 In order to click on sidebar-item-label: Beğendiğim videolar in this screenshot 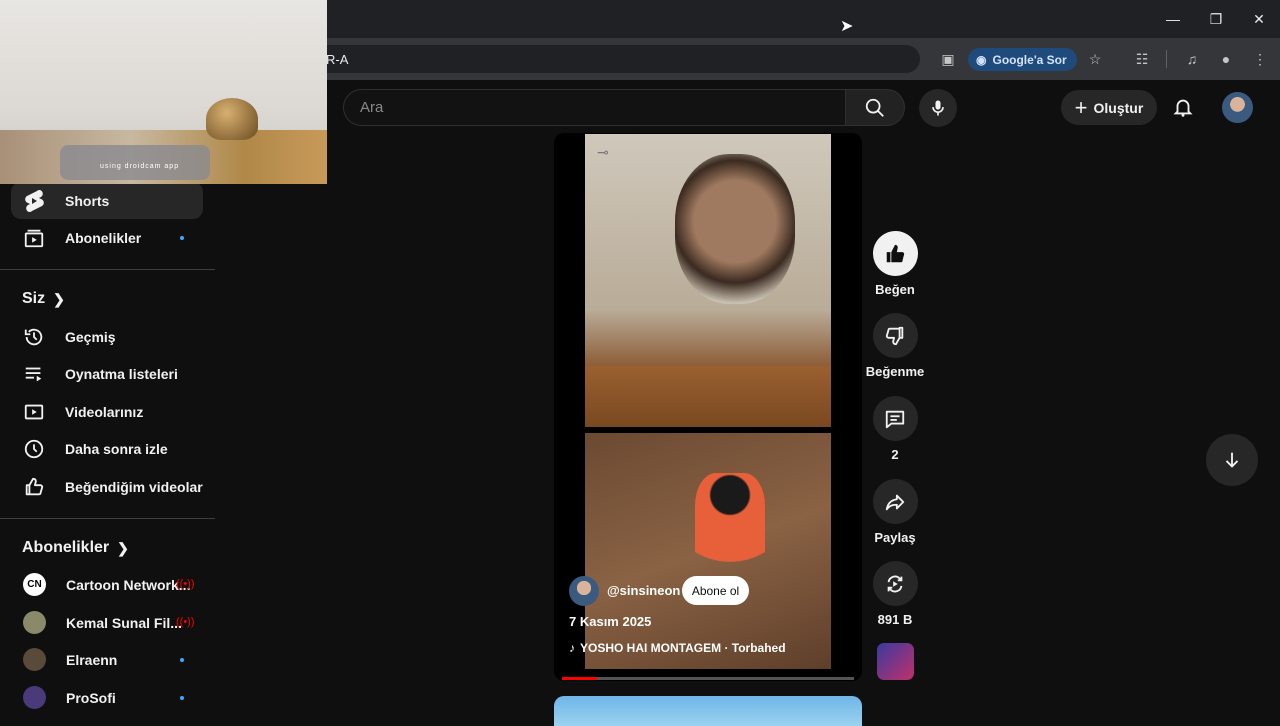, I will do `click(134, 486)`.